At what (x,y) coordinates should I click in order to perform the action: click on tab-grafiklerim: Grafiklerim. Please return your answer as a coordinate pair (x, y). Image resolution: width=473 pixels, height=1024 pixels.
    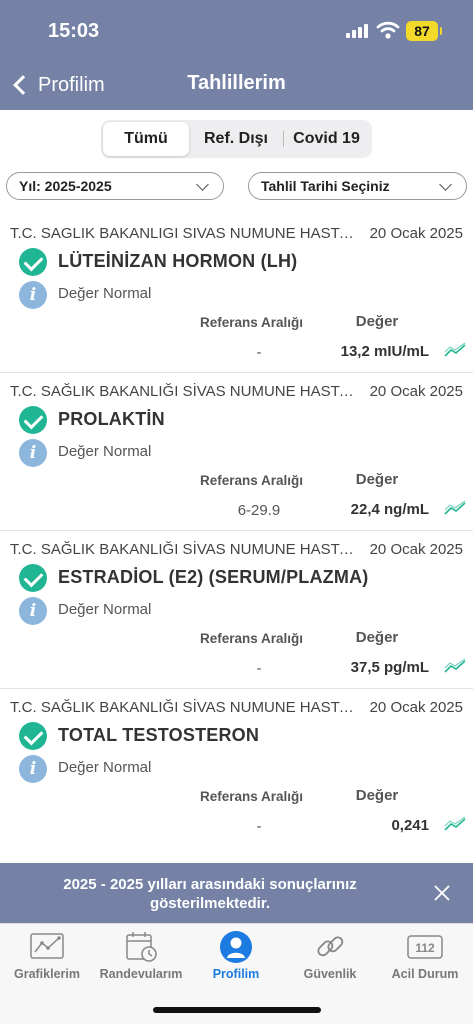
    Looking at the image, I should click on (47, 956).